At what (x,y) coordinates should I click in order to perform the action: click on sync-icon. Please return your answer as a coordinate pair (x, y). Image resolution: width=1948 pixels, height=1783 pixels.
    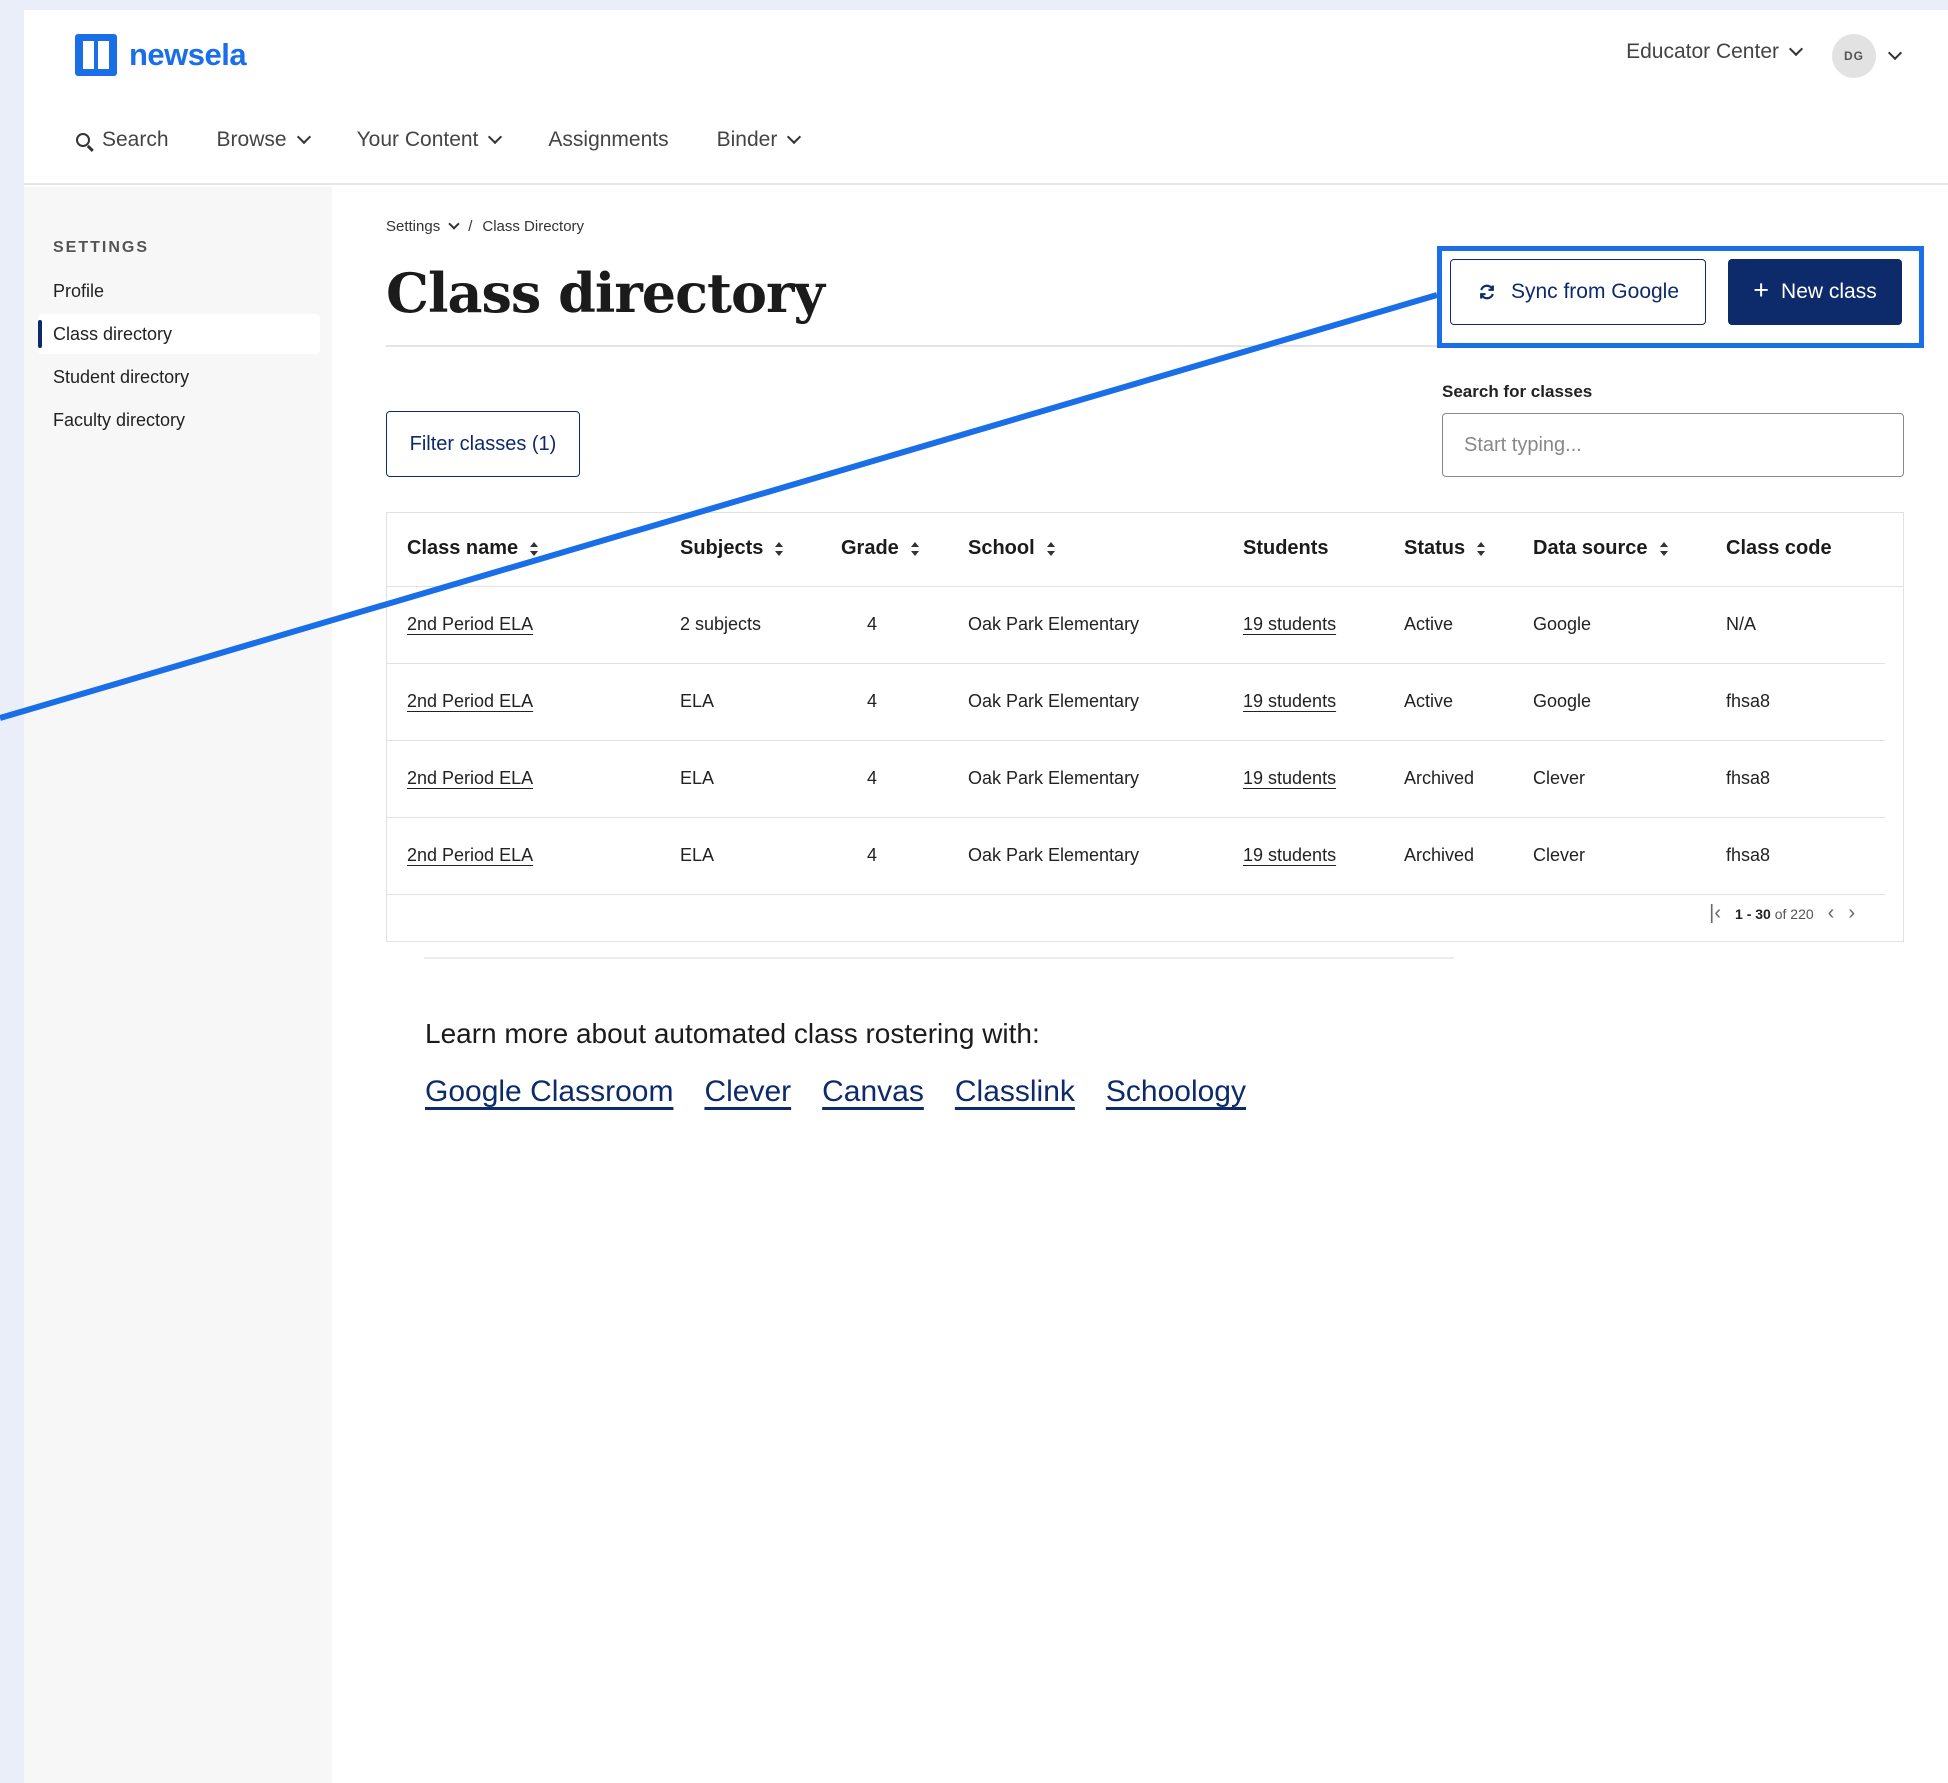
    Looking at the image, I should click on (1487, 292).